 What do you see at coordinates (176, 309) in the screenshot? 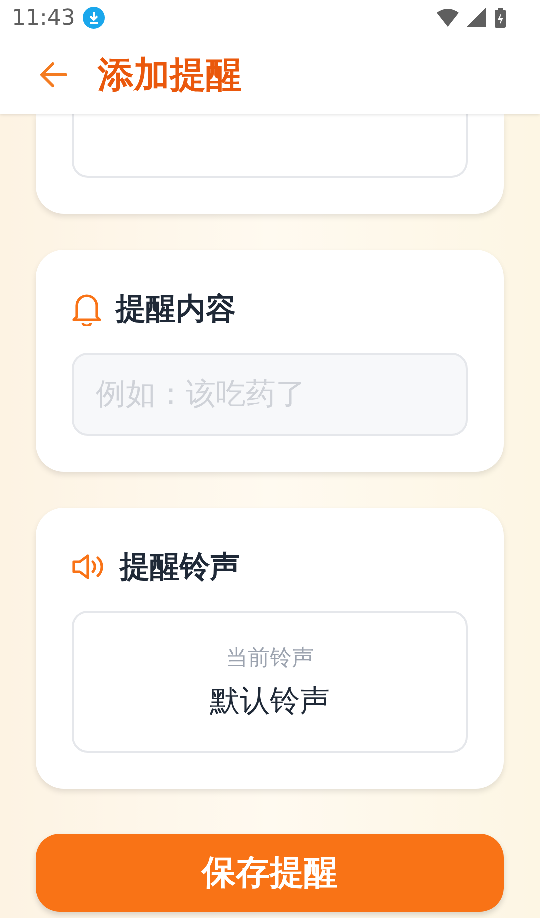
I see `section-title: 提醒内容` at bounding box center [176, 309].